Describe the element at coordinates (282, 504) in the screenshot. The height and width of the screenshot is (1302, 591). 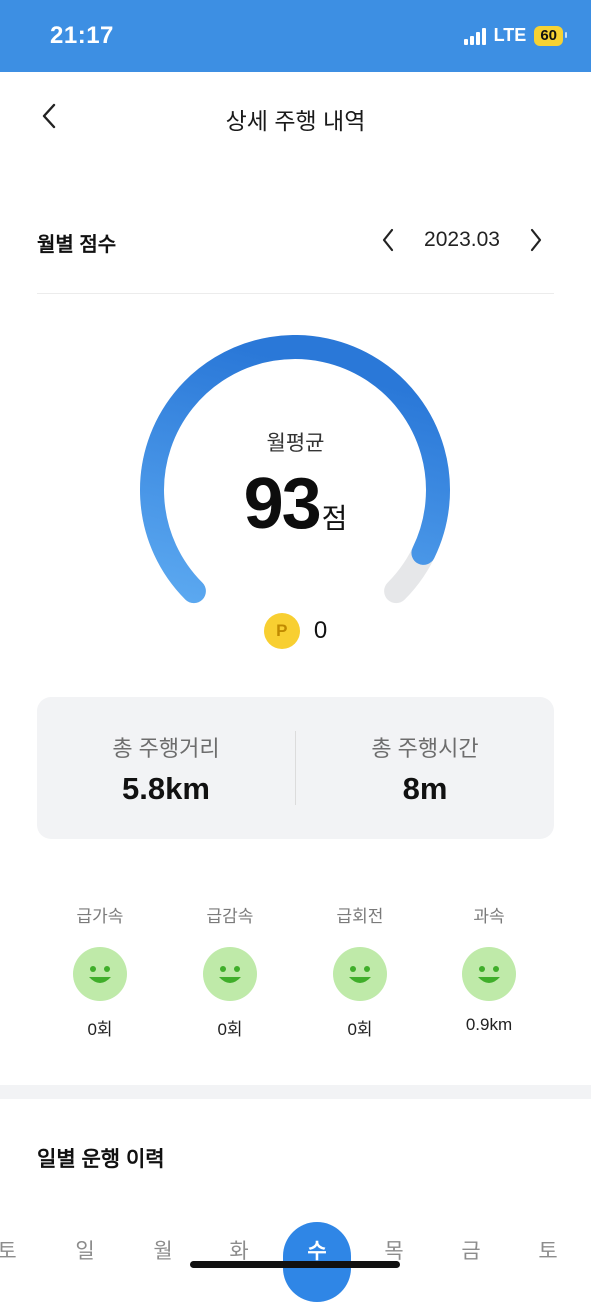
I see `score-value: 93` at that location.